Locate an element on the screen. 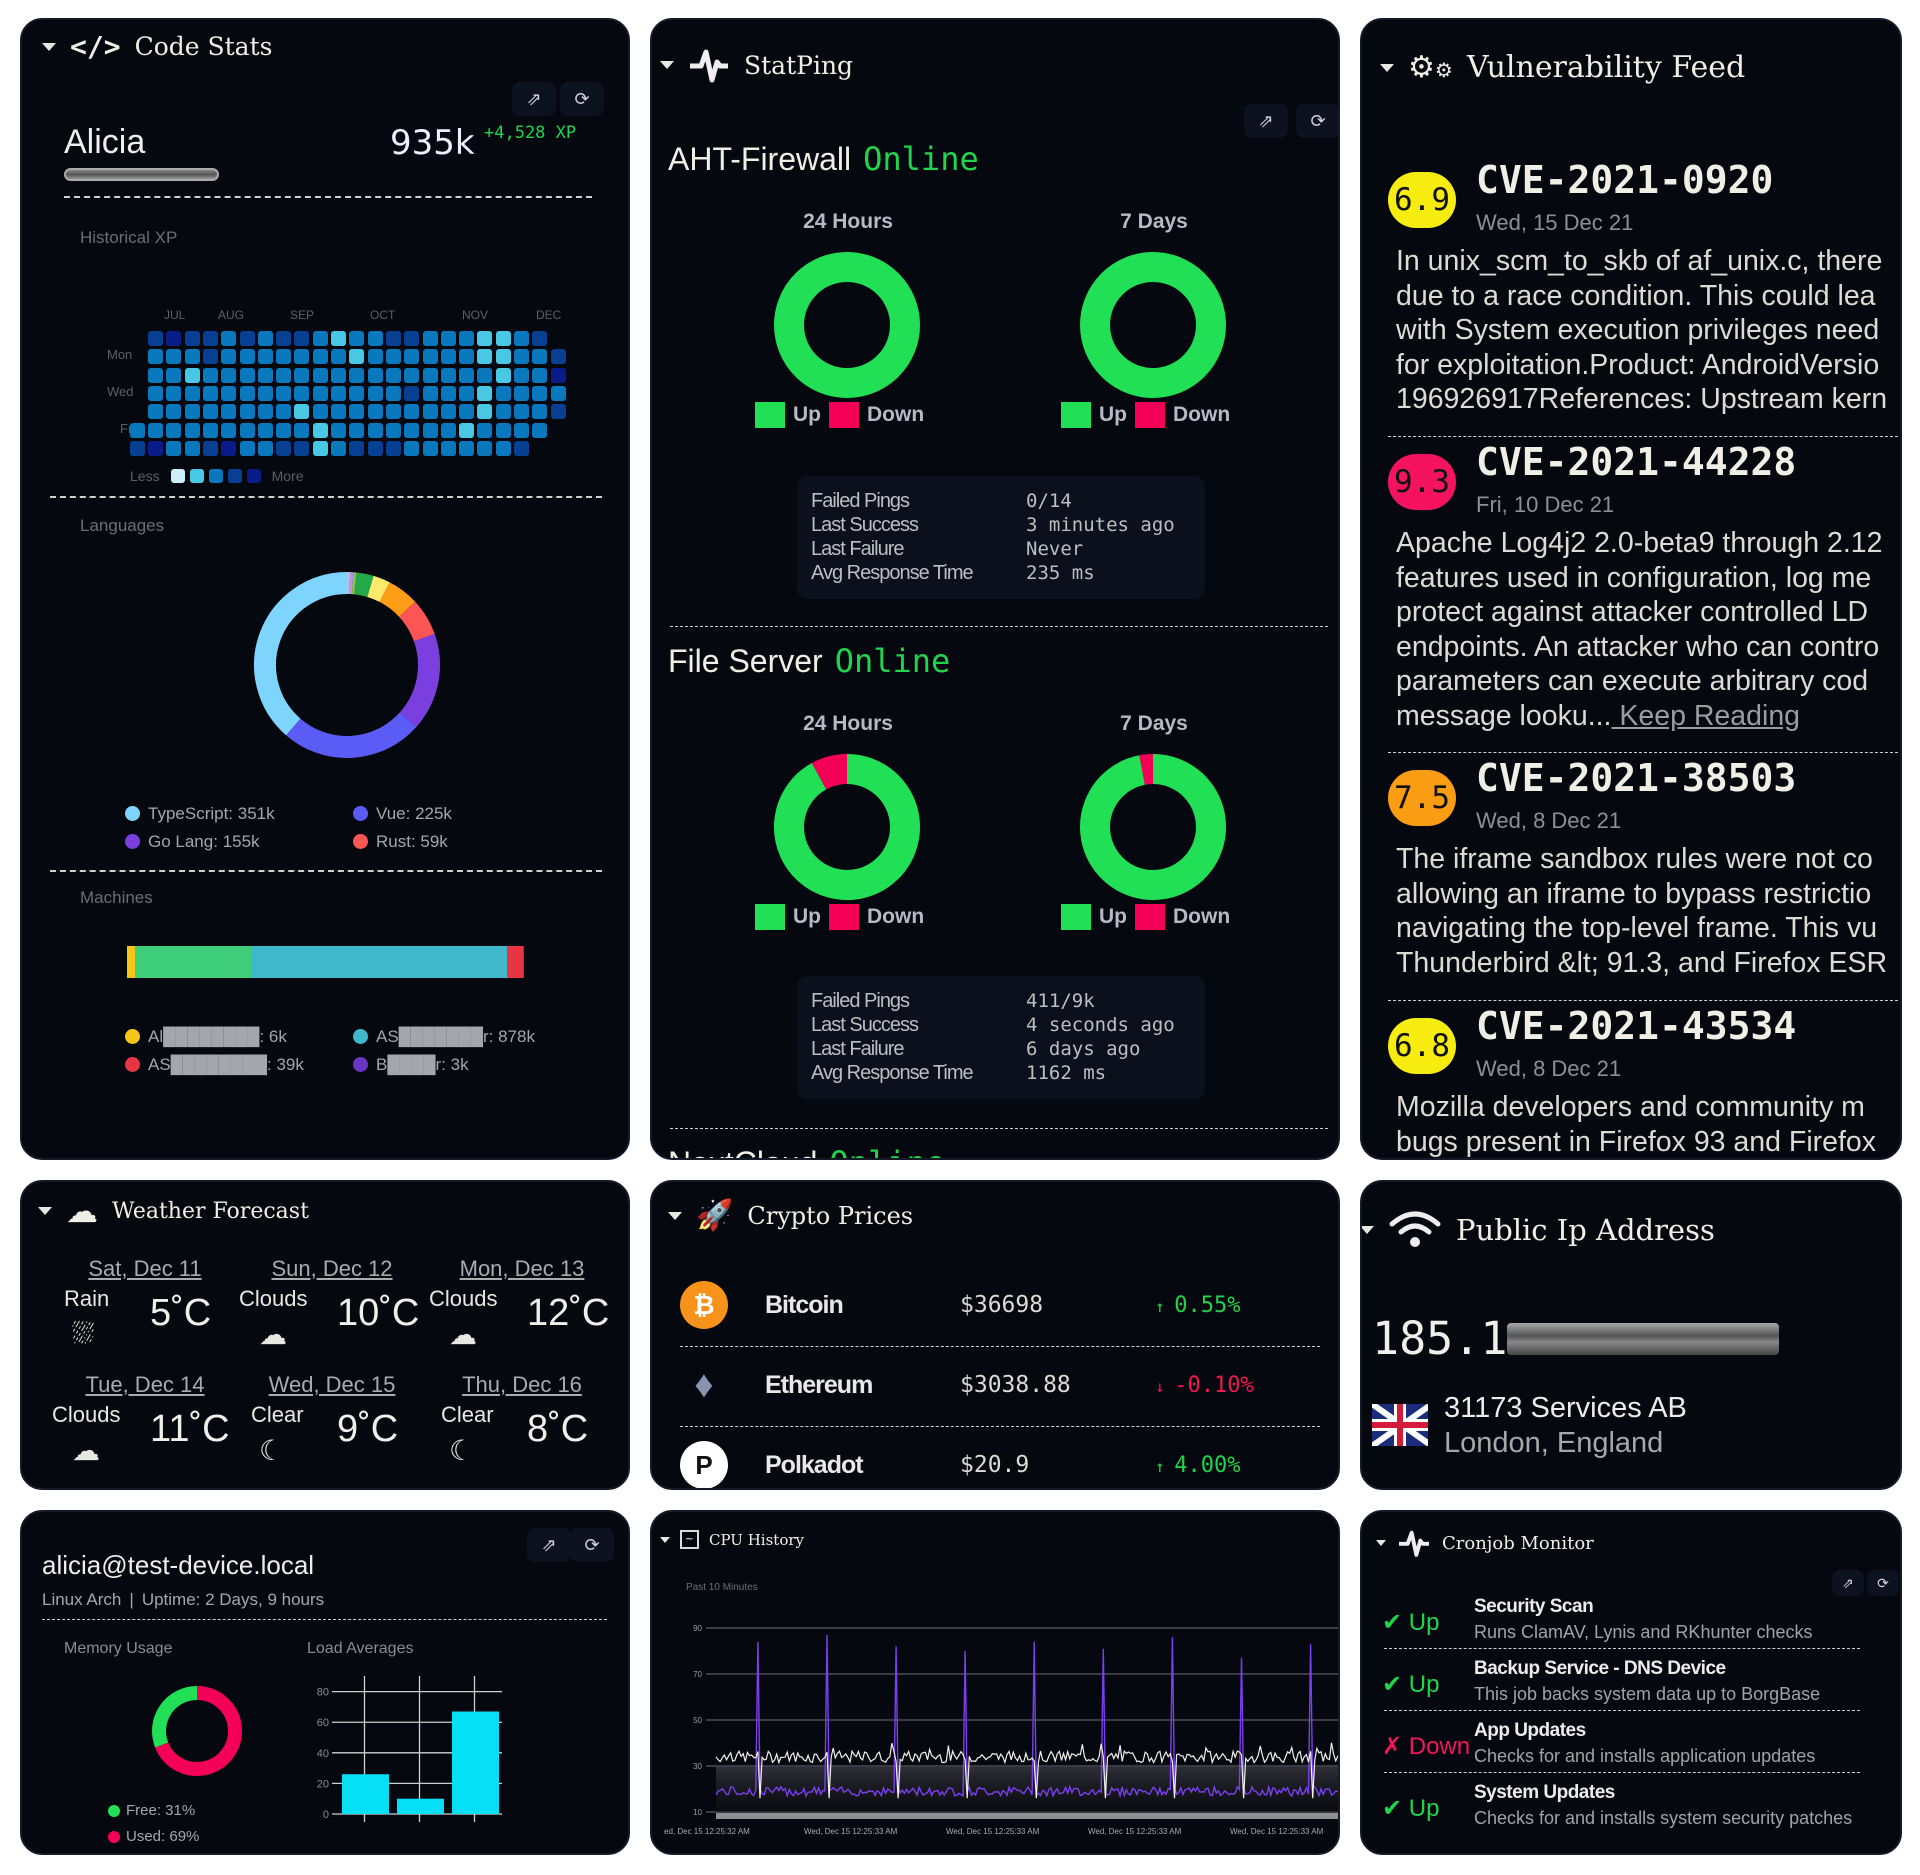 The image size is (1920, 1875). forecast-date: Sun, Dec 12 is located at coordinates (332, 1269).